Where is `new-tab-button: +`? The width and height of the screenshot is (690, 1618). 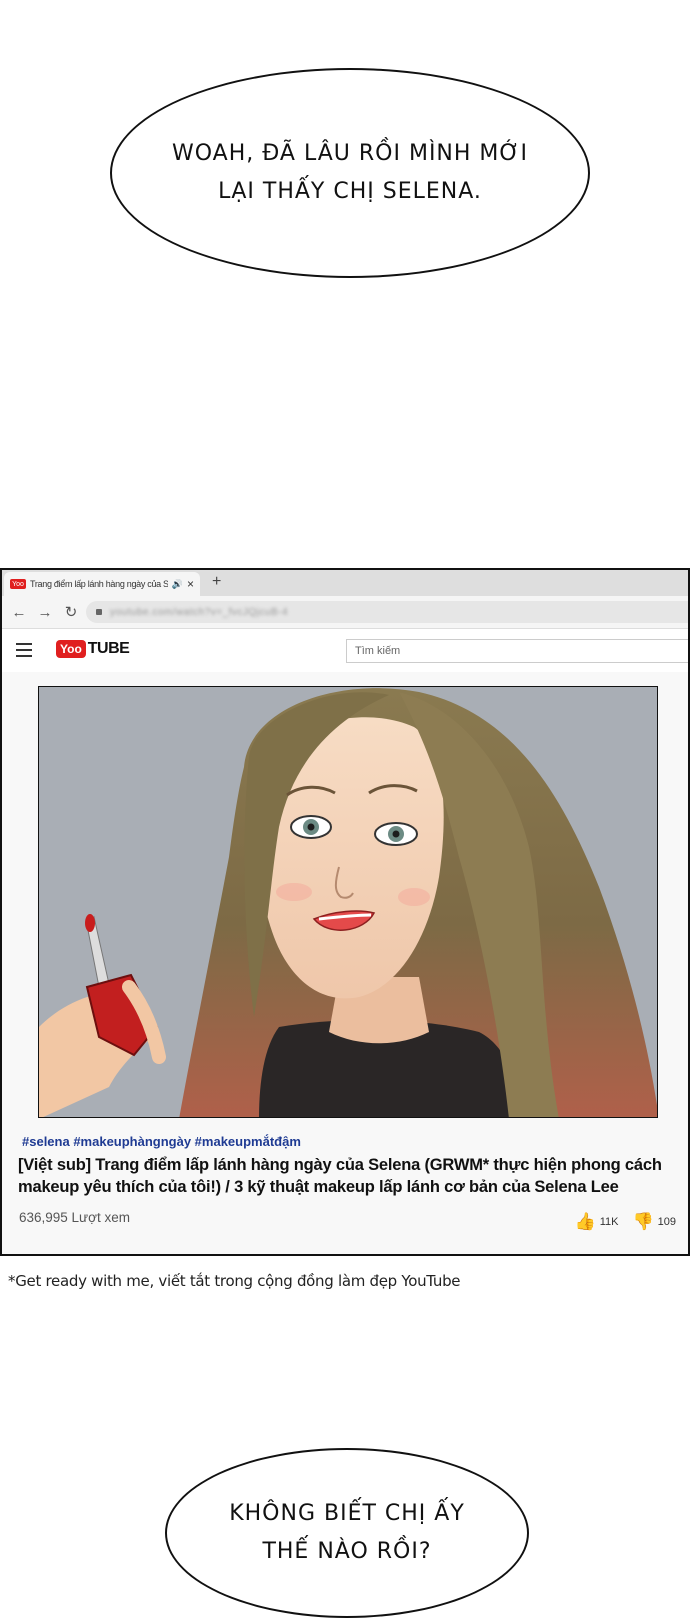
new-tab-button: + is located at coordinates (216, 582).